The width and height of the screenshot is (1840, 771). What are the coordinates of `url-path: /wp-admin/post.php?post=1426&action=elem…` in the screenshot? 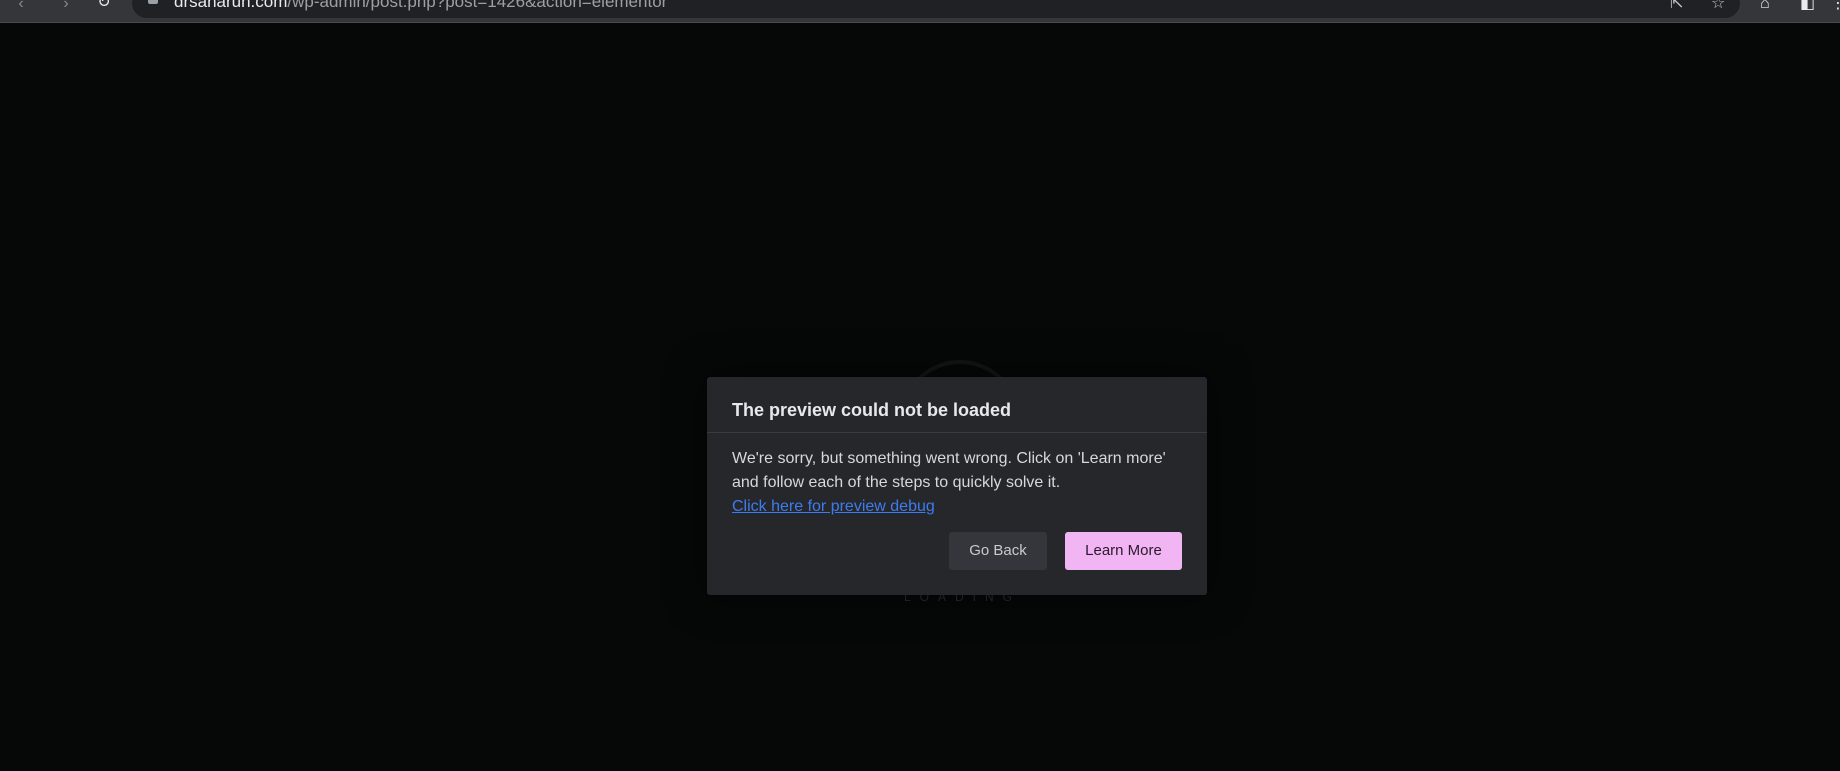 It's located at (477, 5).